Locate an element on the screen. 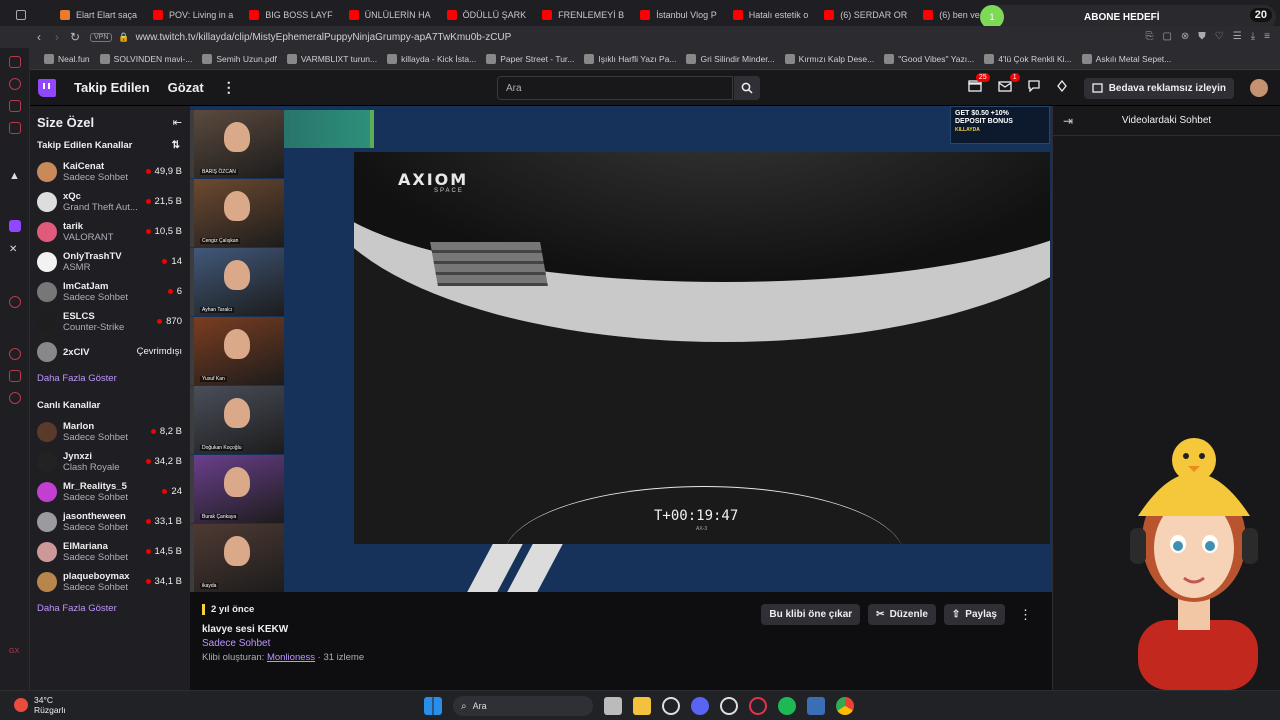  sort-icon: ⇅ is located at coordinates (176, 145).